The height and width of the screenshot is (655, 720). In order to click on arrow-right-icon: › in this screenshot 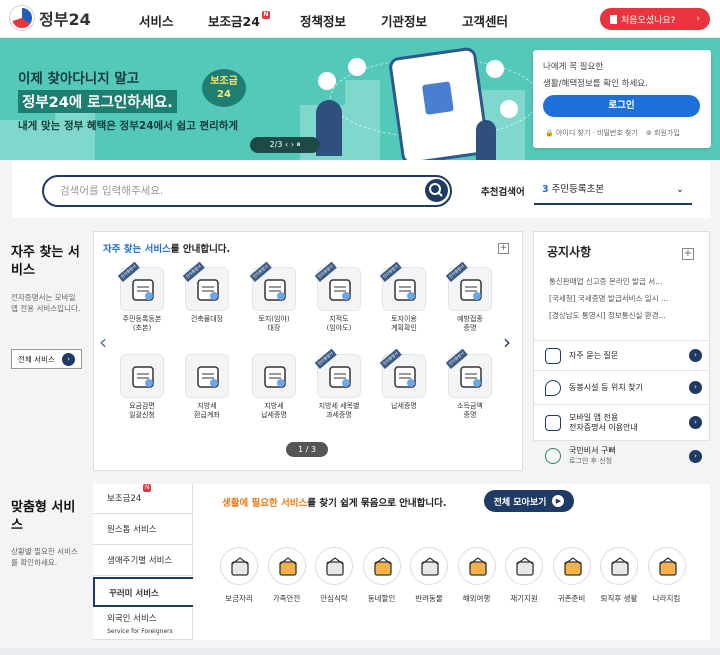, I will do `click(695, 355)`.